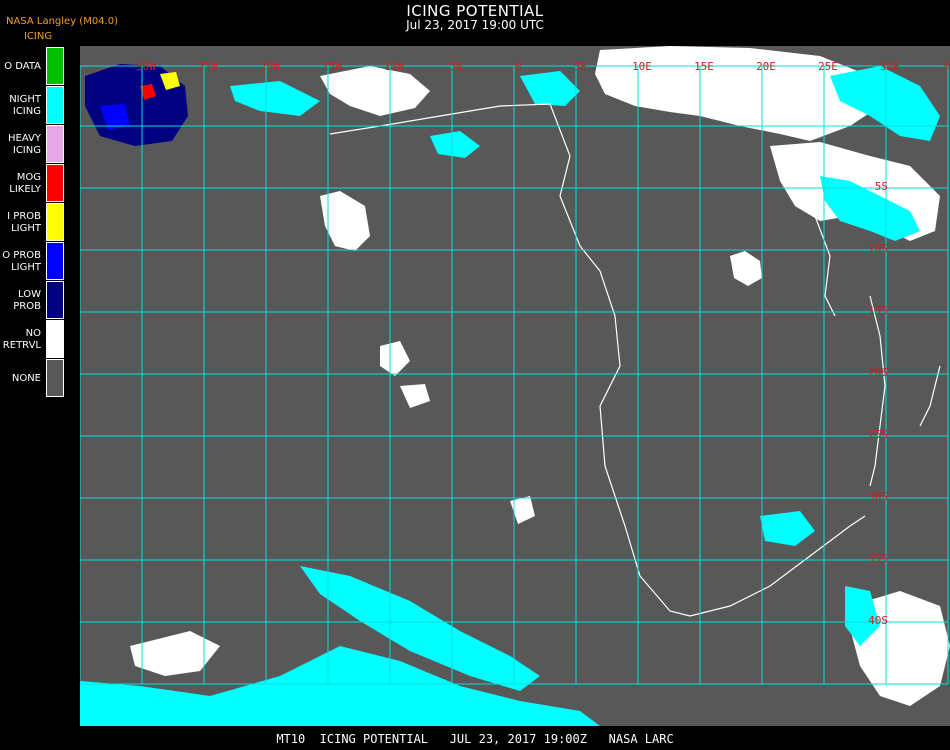 The image size is (950, 750). What do you see at coordinates (26, 378) in the screenshot?
I see `legend-label: NONE` at bounding box center [26, 378].